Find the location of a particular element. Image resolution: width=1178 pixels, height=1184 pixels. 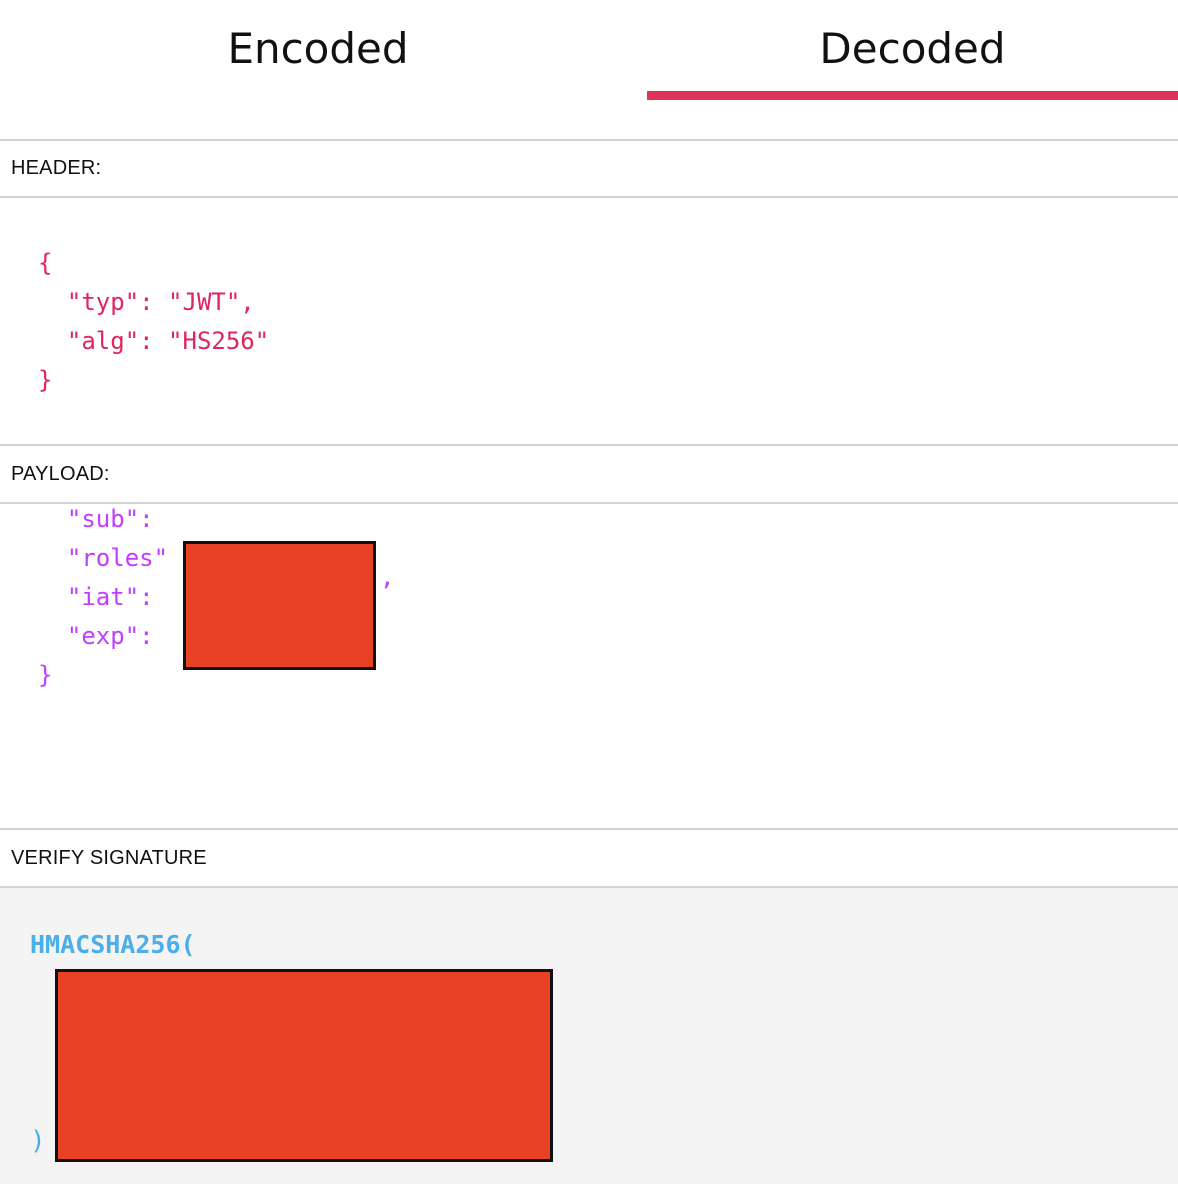

code-line: "sub": is located at coordinates (103, 519).